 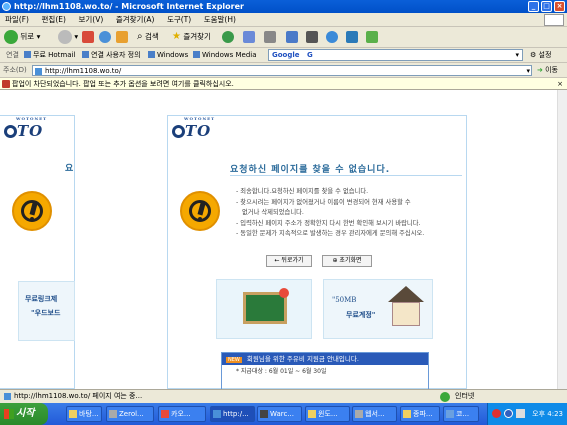 I want to click on history-button, so click(x=228, y=37).